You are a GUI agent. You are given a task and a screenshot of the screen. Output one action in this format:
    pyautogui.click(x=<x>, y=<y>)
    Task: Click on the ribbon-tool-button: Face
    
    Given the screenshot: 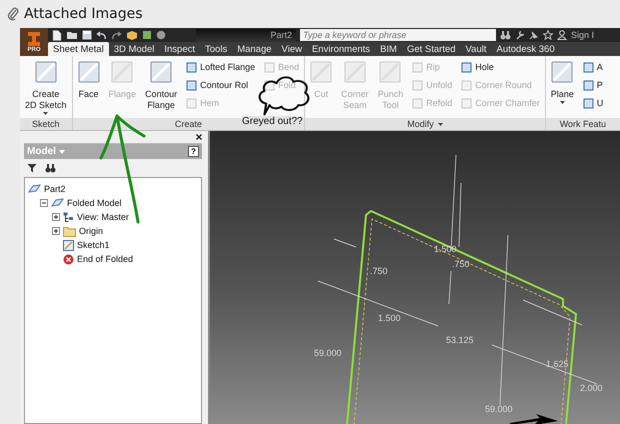 What is the action you would take?
    pyautogui.click(x=89, y=88)
    